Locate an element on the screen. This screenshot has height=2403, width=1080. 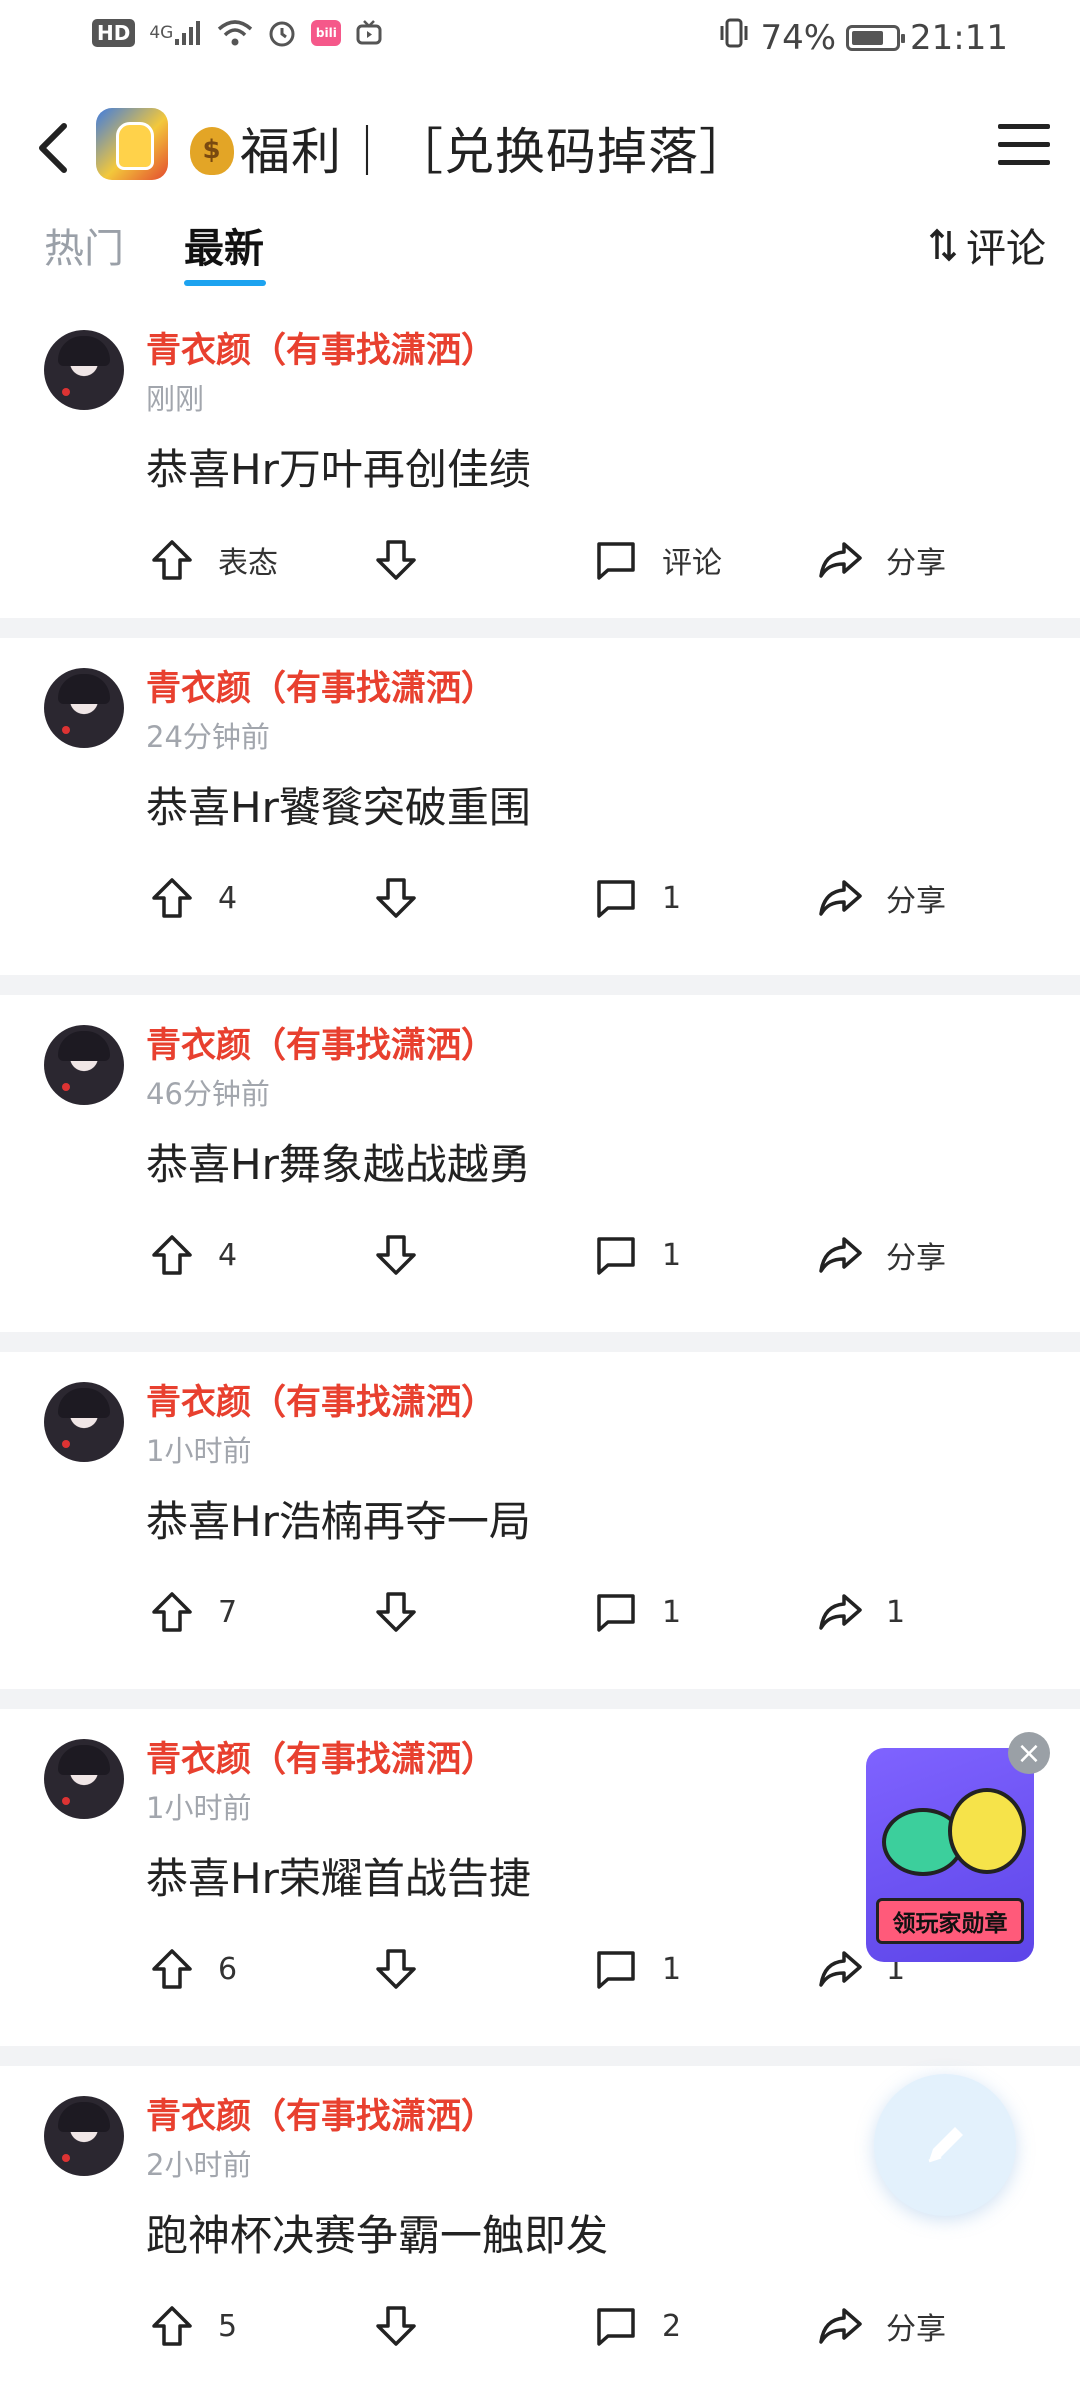
comment-button: 评论 is located at coordinates (658, 560).